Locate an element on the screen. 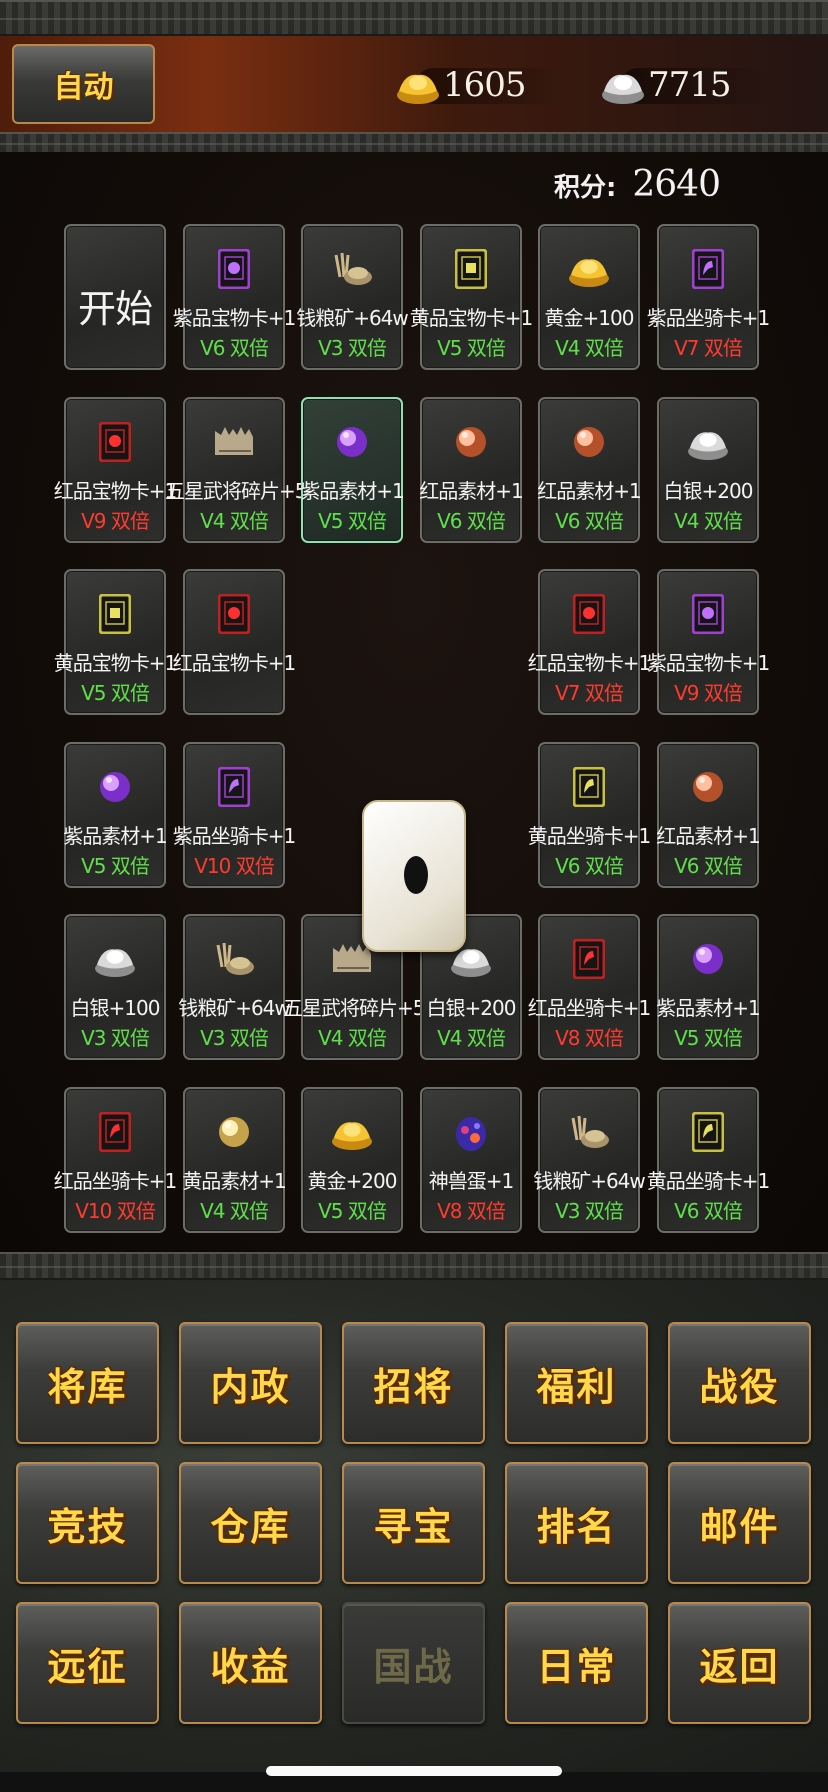 This screenshot has width=828, height=1792. campaign-button: 战役 is located at coordinates (739, 1383).